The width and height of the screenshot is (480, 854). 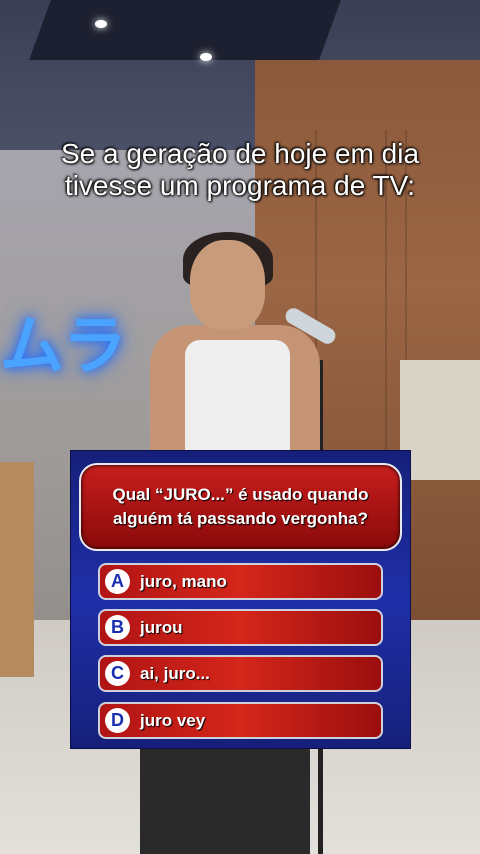 What do you see at coordinates (64, 346) in the screenshot?
I see `neon-sign: ムラ` at bounding box center [64, 346].